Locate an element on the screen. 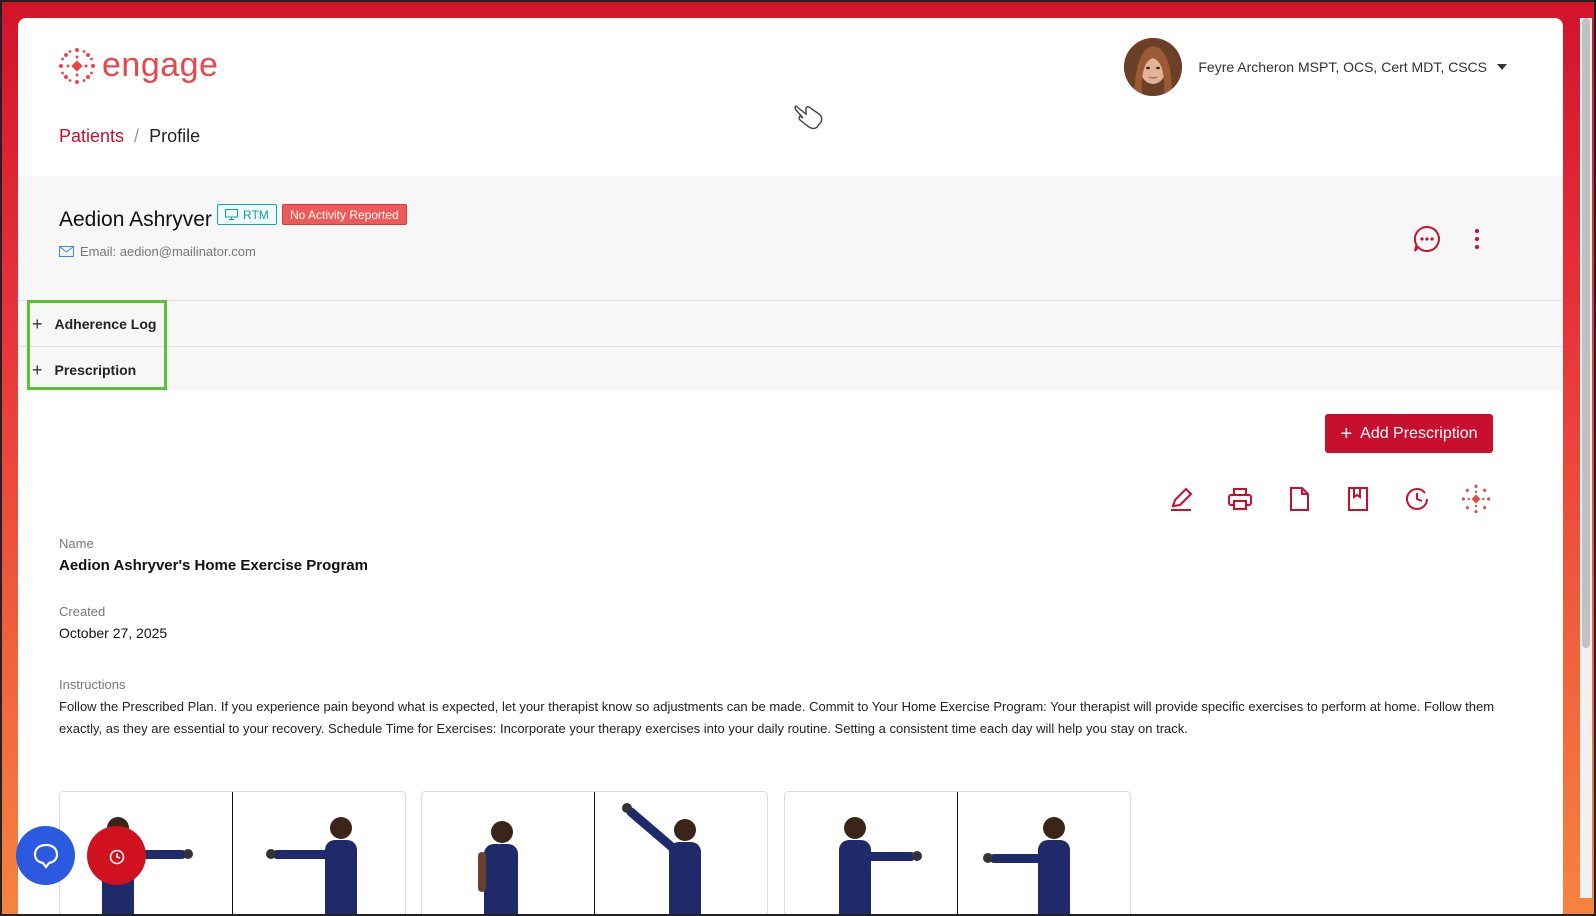  chat-bubble-icon is located at coordinates (45, 856).